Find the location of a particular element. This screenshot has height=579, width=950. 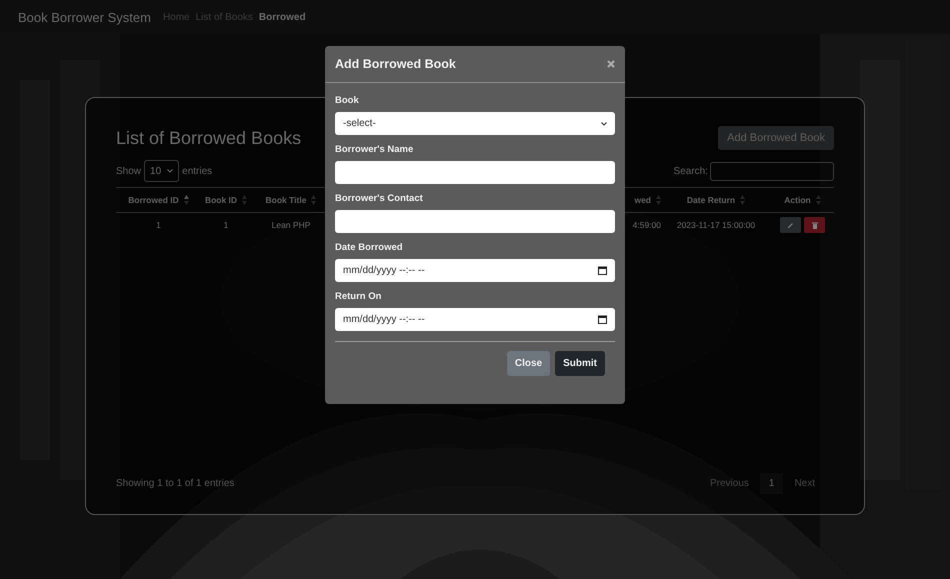

page-link: 1 is located at coordinates (772, 483).